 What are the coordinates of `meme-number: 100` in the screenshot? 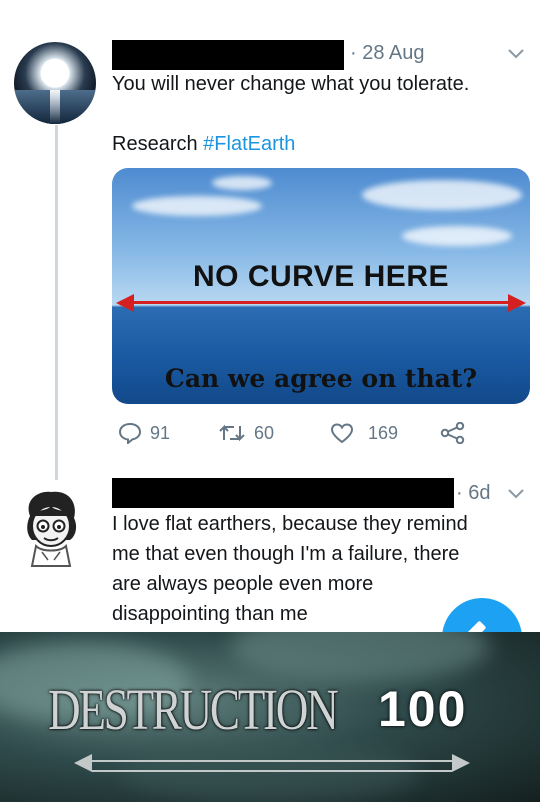 It's located at (423, 709).